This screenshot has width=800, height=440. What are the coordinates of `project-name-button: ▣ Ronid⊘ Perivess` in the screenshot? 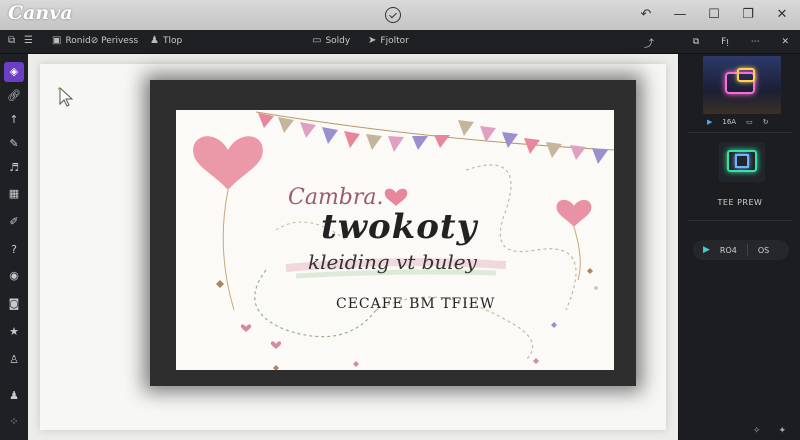 It's located at (95, 40).